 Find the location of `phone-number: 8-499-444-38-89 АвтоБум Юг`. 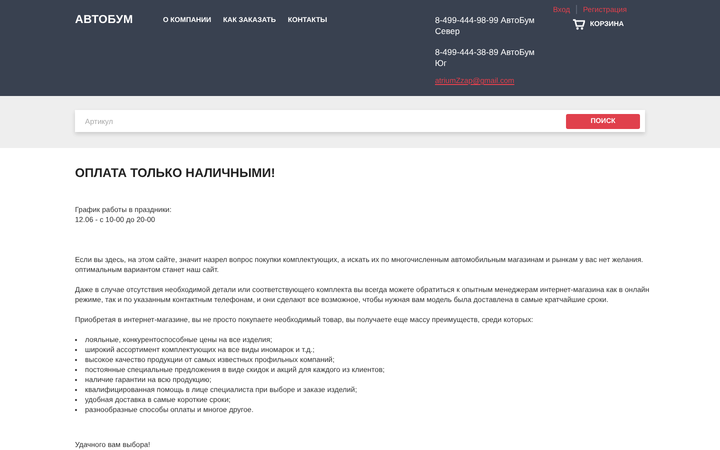

phone-number: 8-499-444-38-89 АвтоБум Юг is located at coordinates (485, 58).